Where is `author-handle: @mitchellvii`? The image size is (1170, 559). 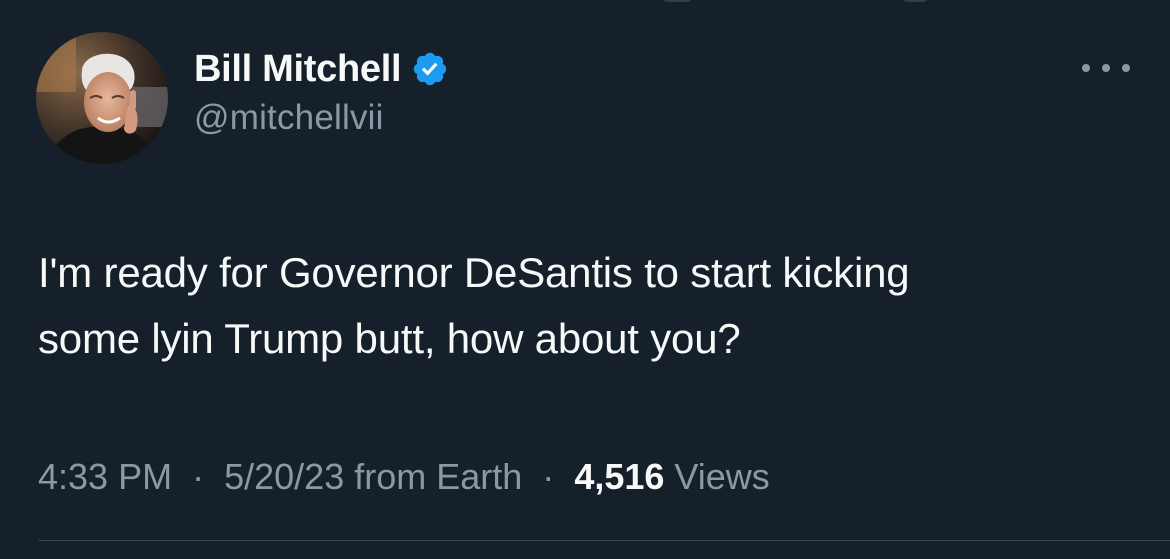 author-handle: @mitchellvii is located at coordinates (321, 118).